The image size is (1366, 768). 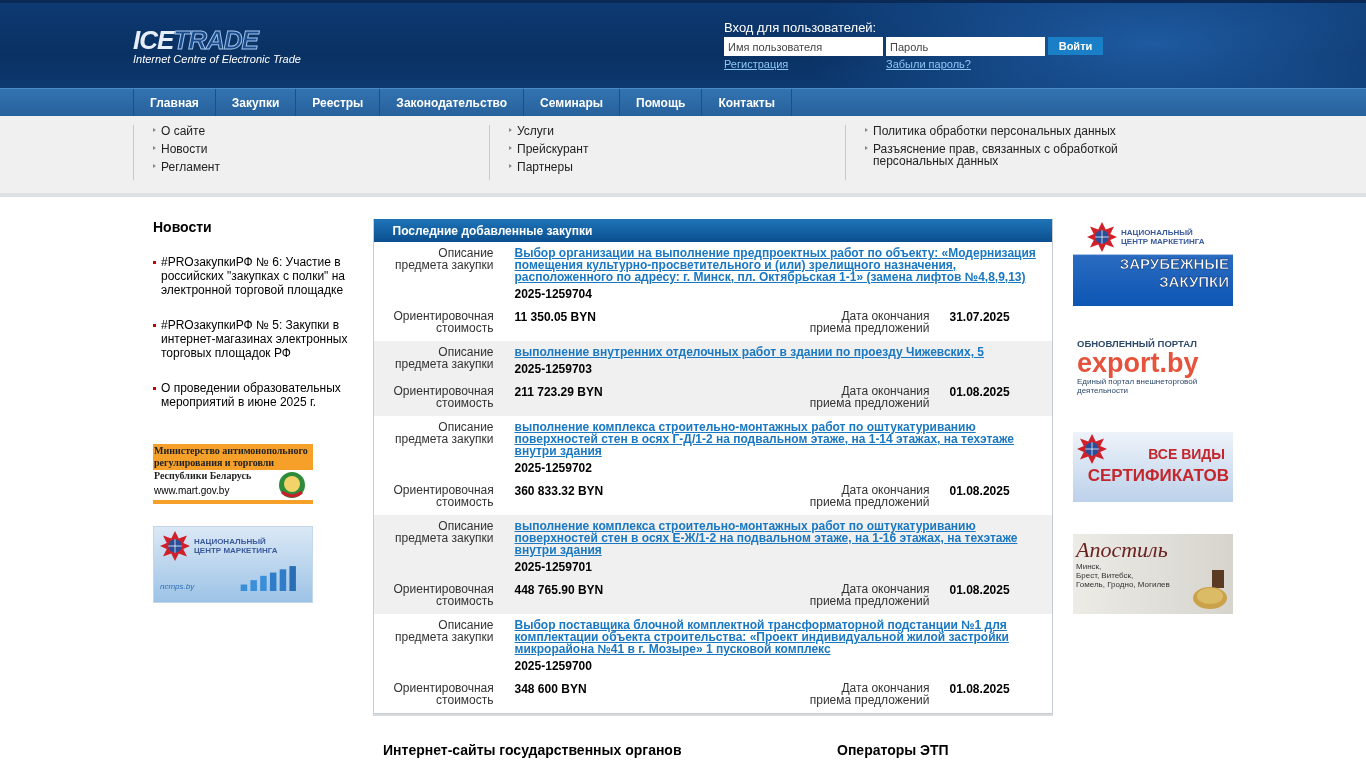 What do you see at coordinates (258, 395) in the screenshot?
I see `news-link: О проведении образовательных мероприятий в июне 2025 г.` at bounding box center [258, 395].